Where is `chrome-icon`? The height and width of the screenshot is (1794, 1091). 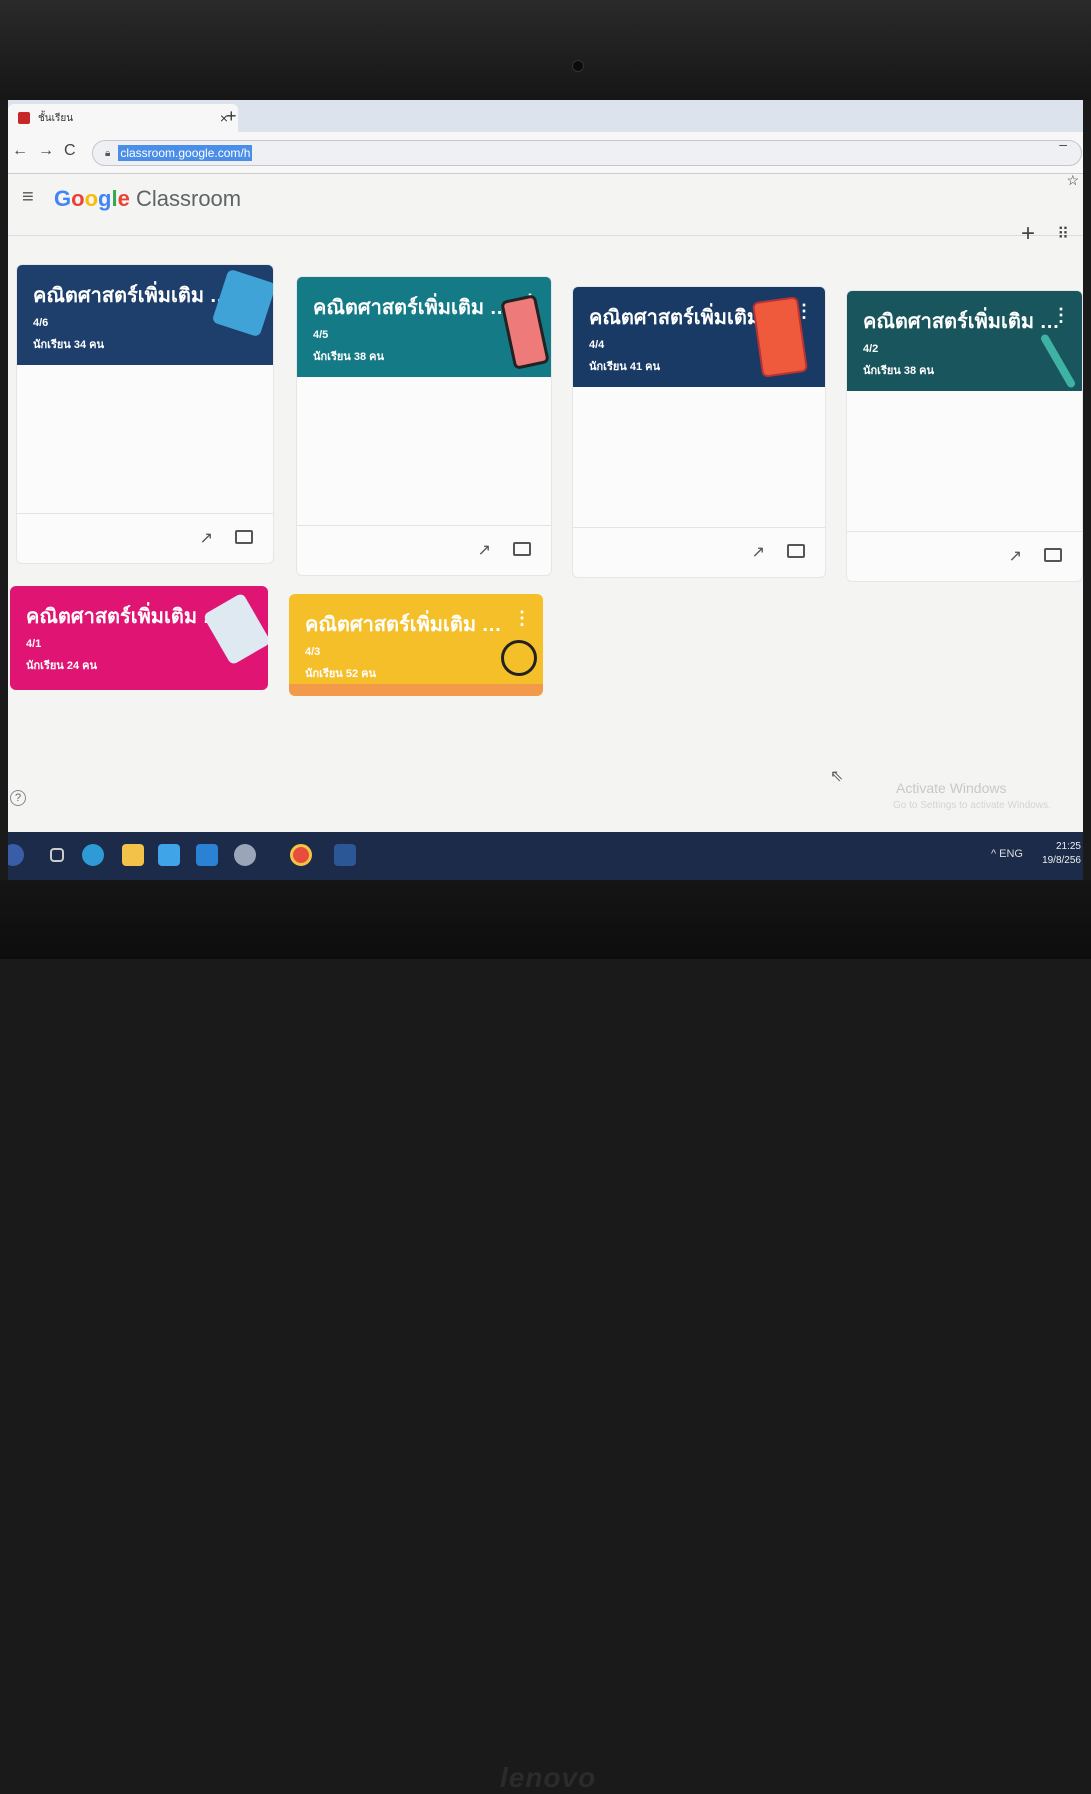 chrome-icon is located at coordinates (301, 855).